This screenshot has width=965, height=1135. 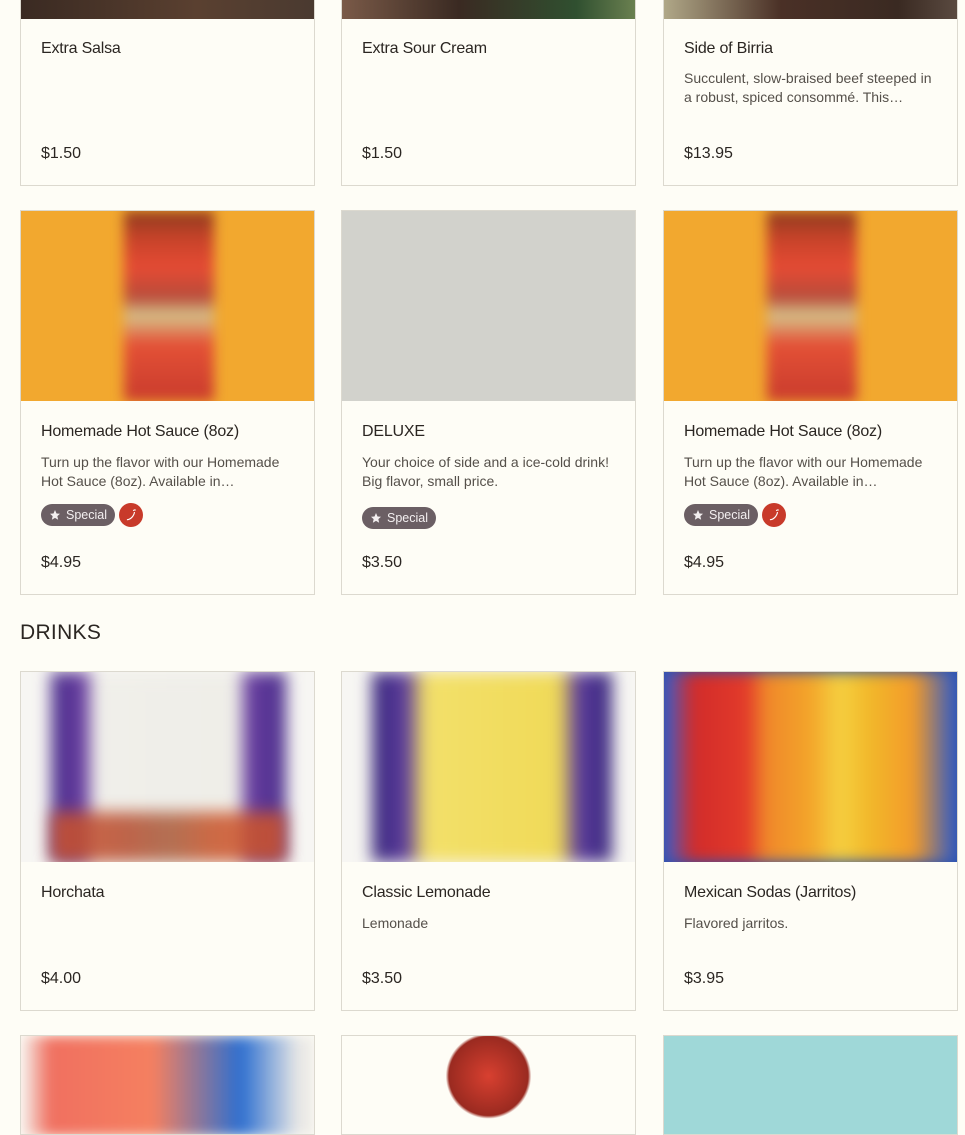 I want to click on menu-item-description: Flavored jarritos., so click(x=736, y=923).